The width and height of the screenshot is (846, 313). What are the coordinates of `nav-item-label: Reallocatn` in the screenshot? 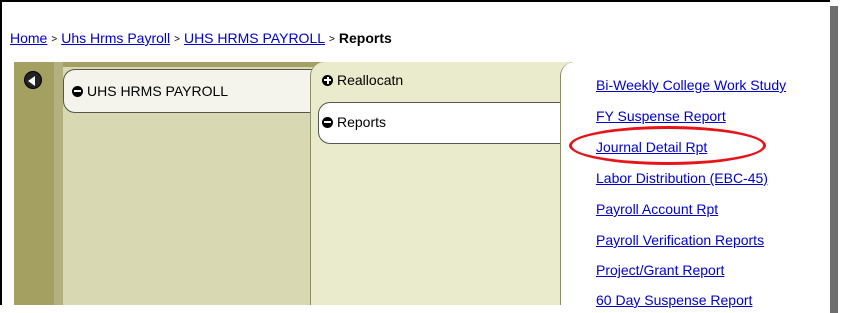 It's located at (370, 80).